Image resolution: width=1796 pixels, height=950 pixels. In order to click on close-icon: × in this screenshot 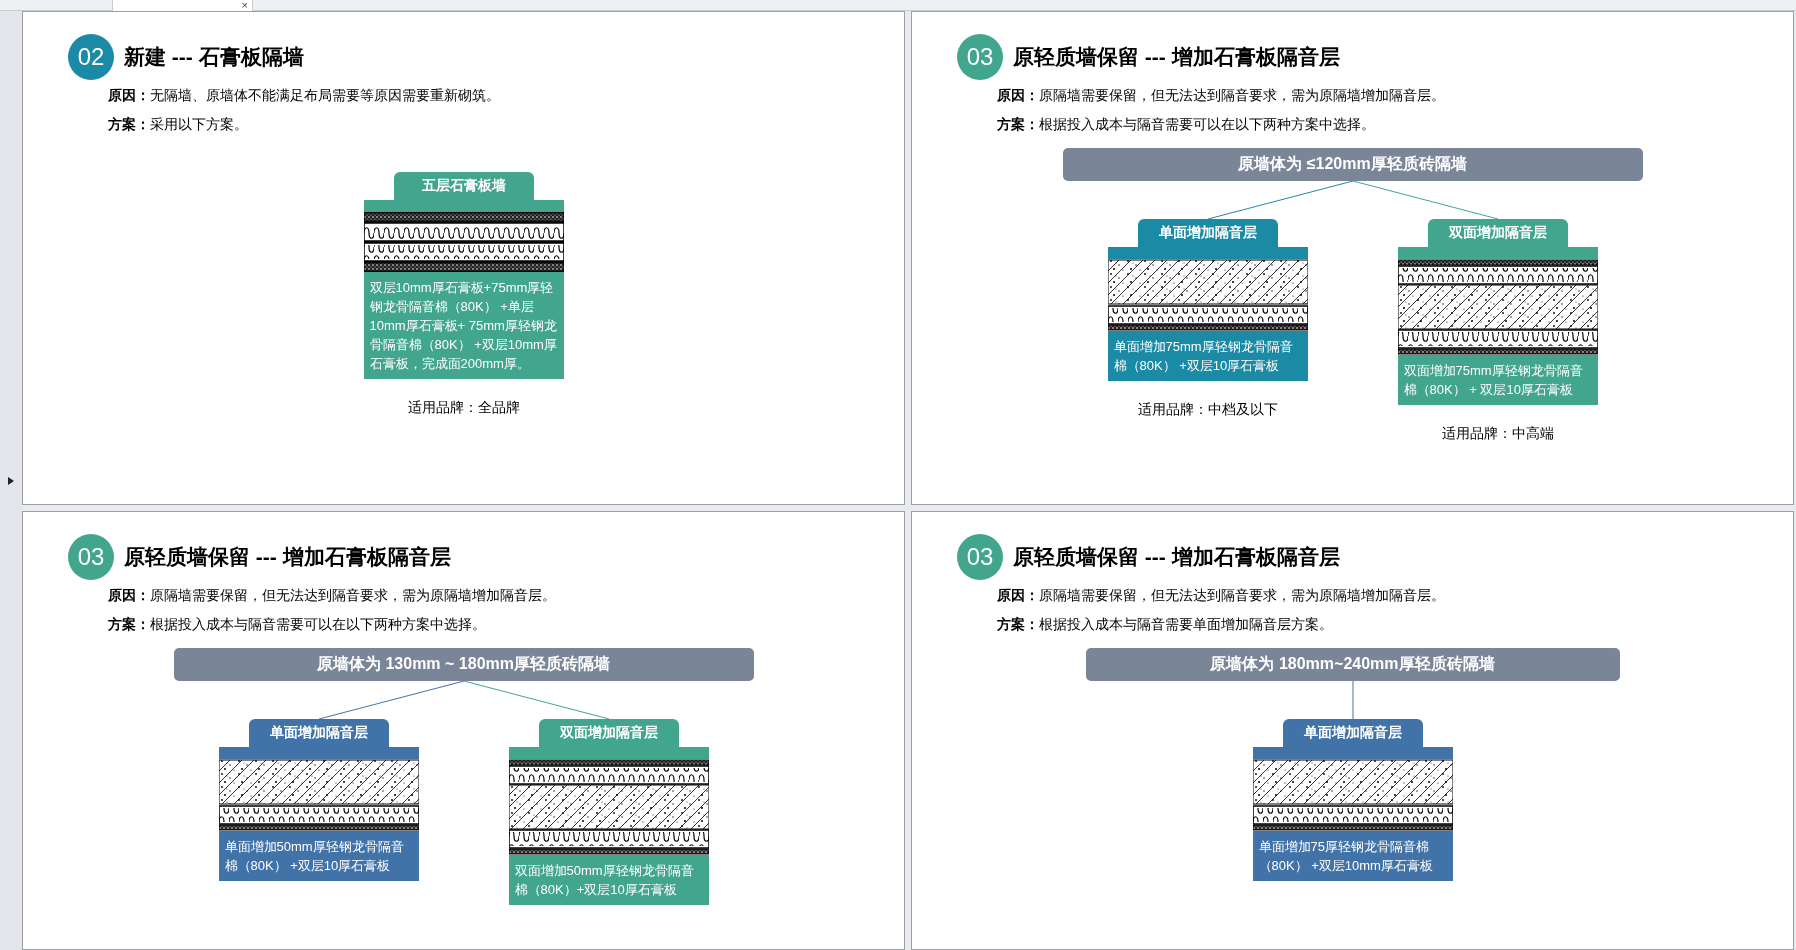, I will do `click(244, 5)`.